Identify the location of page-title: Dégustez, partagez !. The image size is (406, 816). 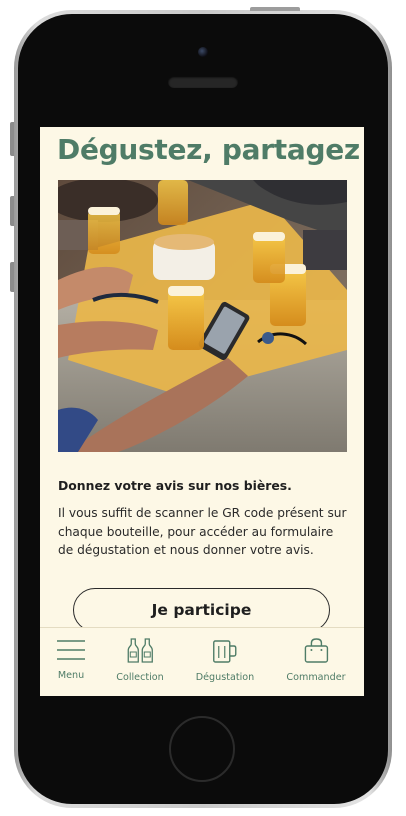
(210, 149).